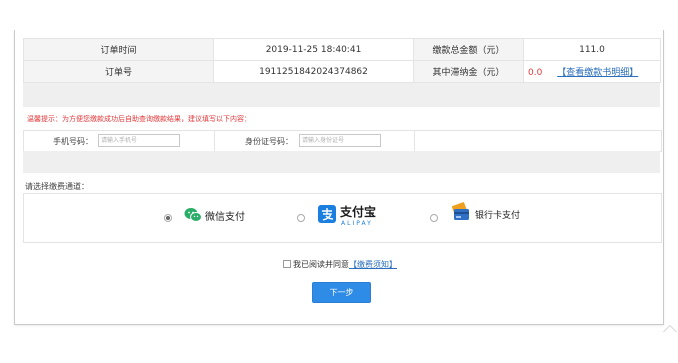  I want to click on alipay-label: 支付宝, so click(358, 211).